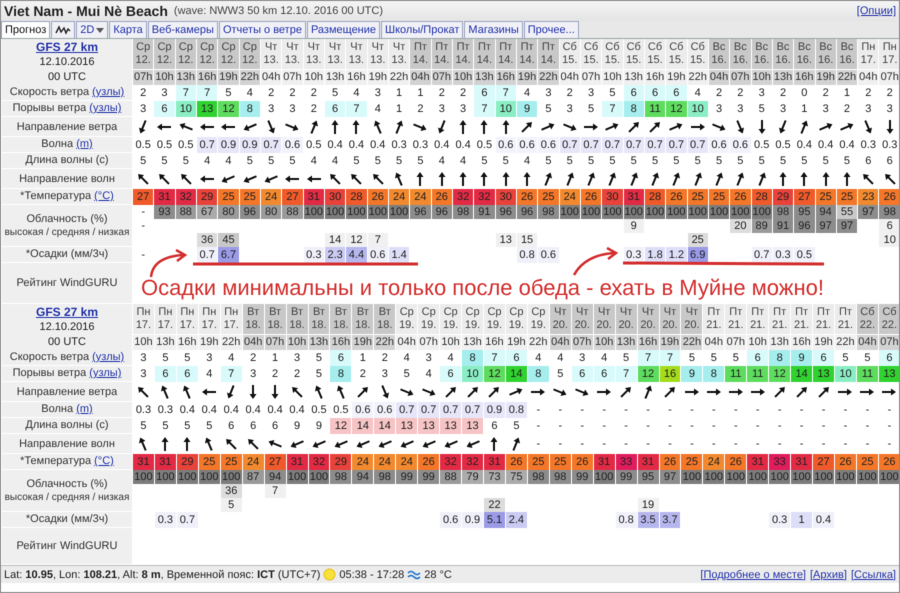  What do you see at coordinates (63, 29) in the screenshot?
I see `tab` at bounding box center [63, 29].